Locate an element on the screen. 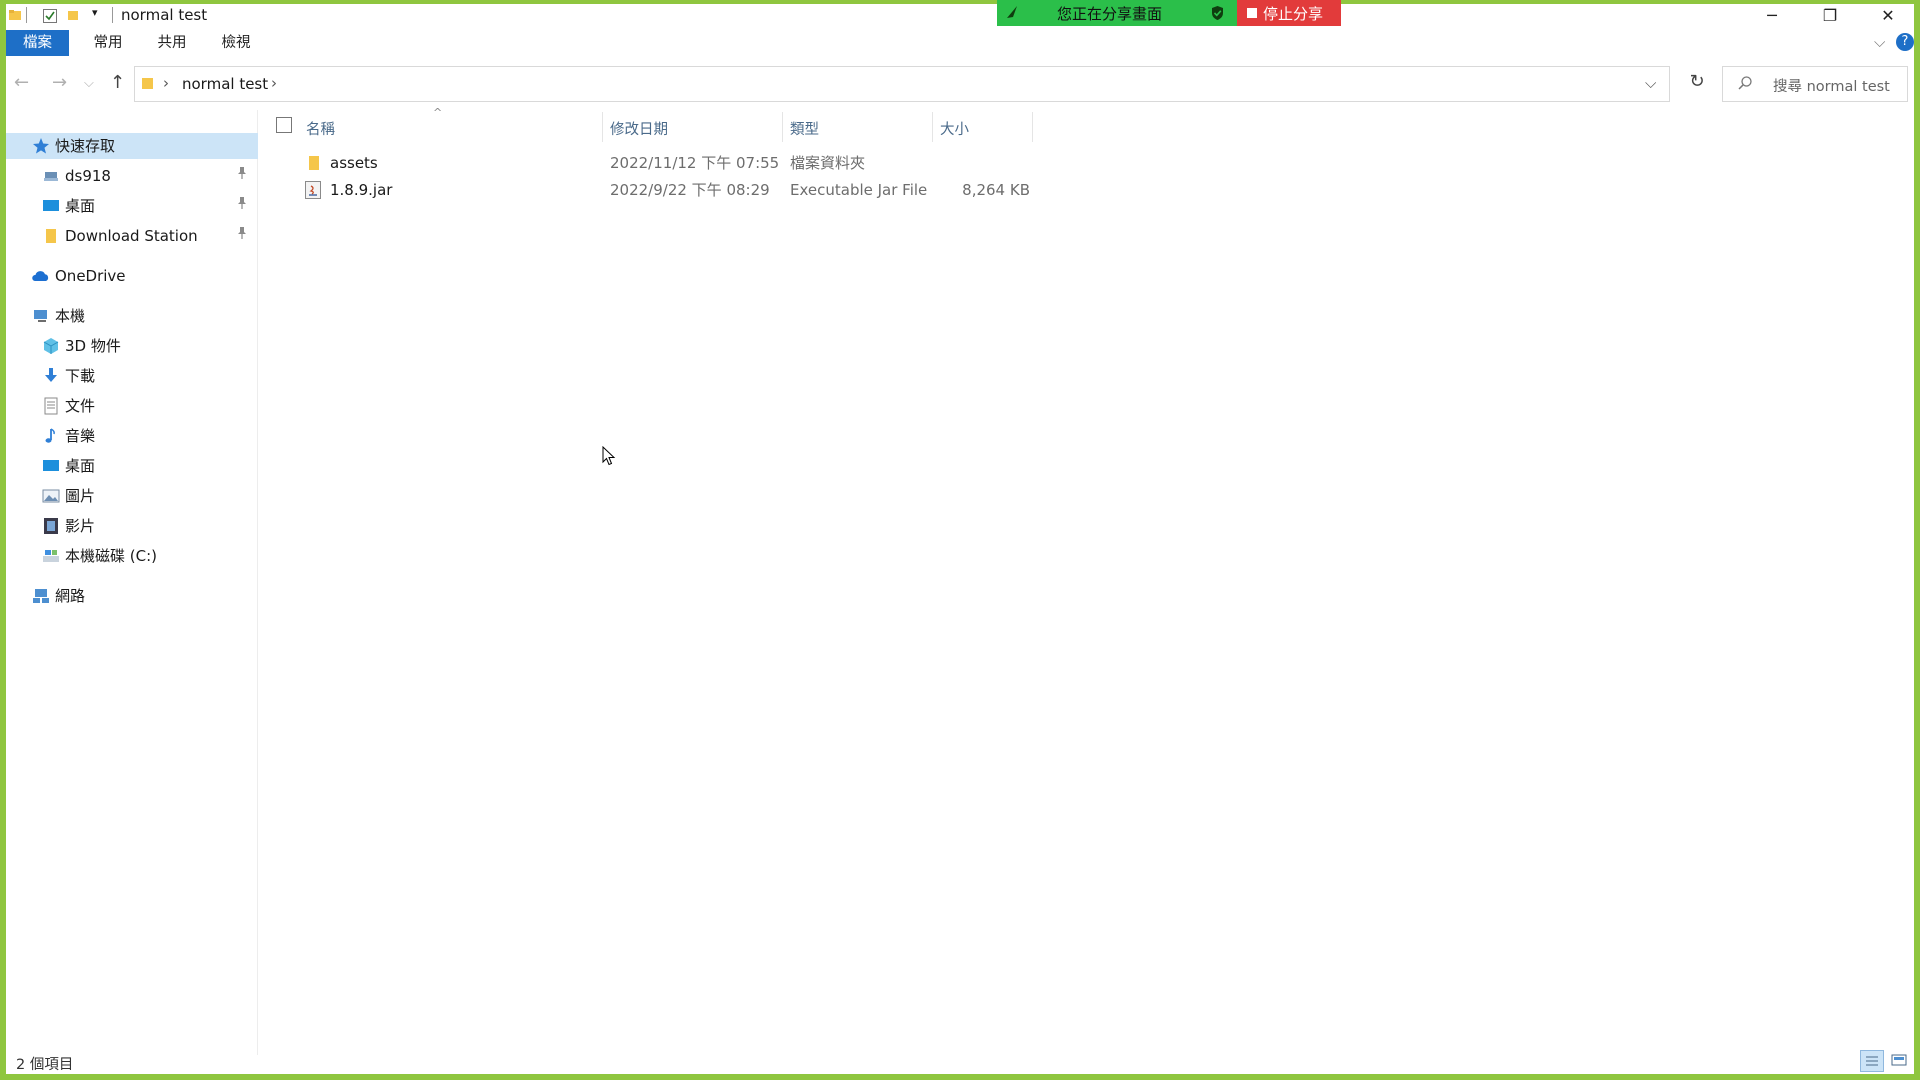 Image resolution: width=1920 pixels, height=1080 pixels. sidebar-item-desktop-pinned: 桌面 is located at coordinates (132, 206).